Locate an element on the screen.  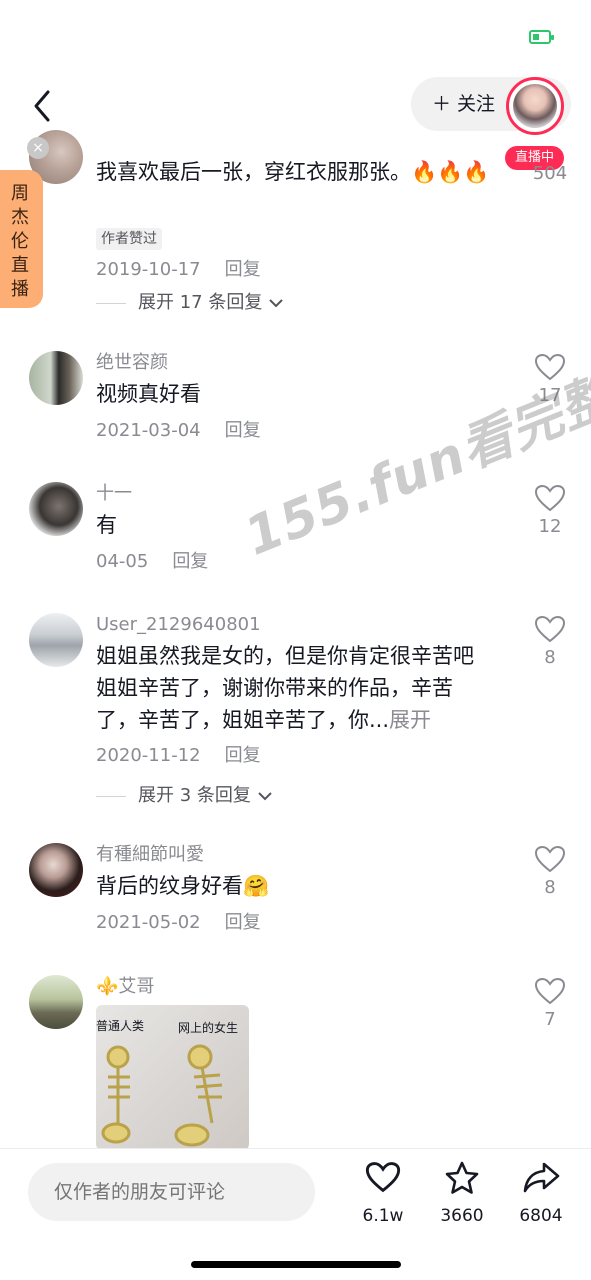
skeleton-illustration is located at coordinates (162, 1095).